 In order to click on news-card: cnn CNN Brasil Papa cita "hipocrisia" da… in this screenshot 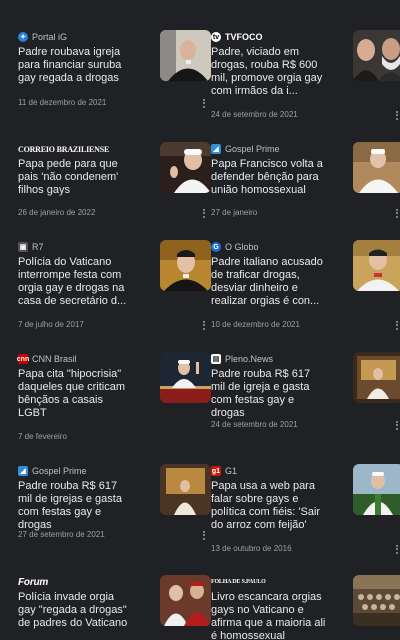, I will do `click(113, 398)`.